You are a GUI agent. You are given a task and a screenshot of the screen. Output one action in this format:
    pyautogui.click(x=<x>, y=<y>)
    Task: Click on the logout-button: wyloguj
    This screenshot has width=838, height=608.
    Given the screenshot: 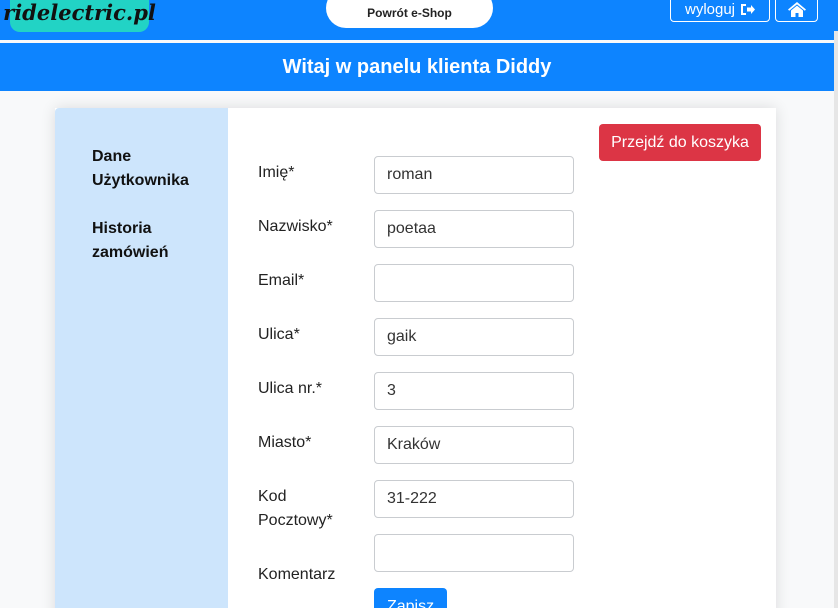 What is the action you would take?
    pyautogui.click(x=720, y=11)
    